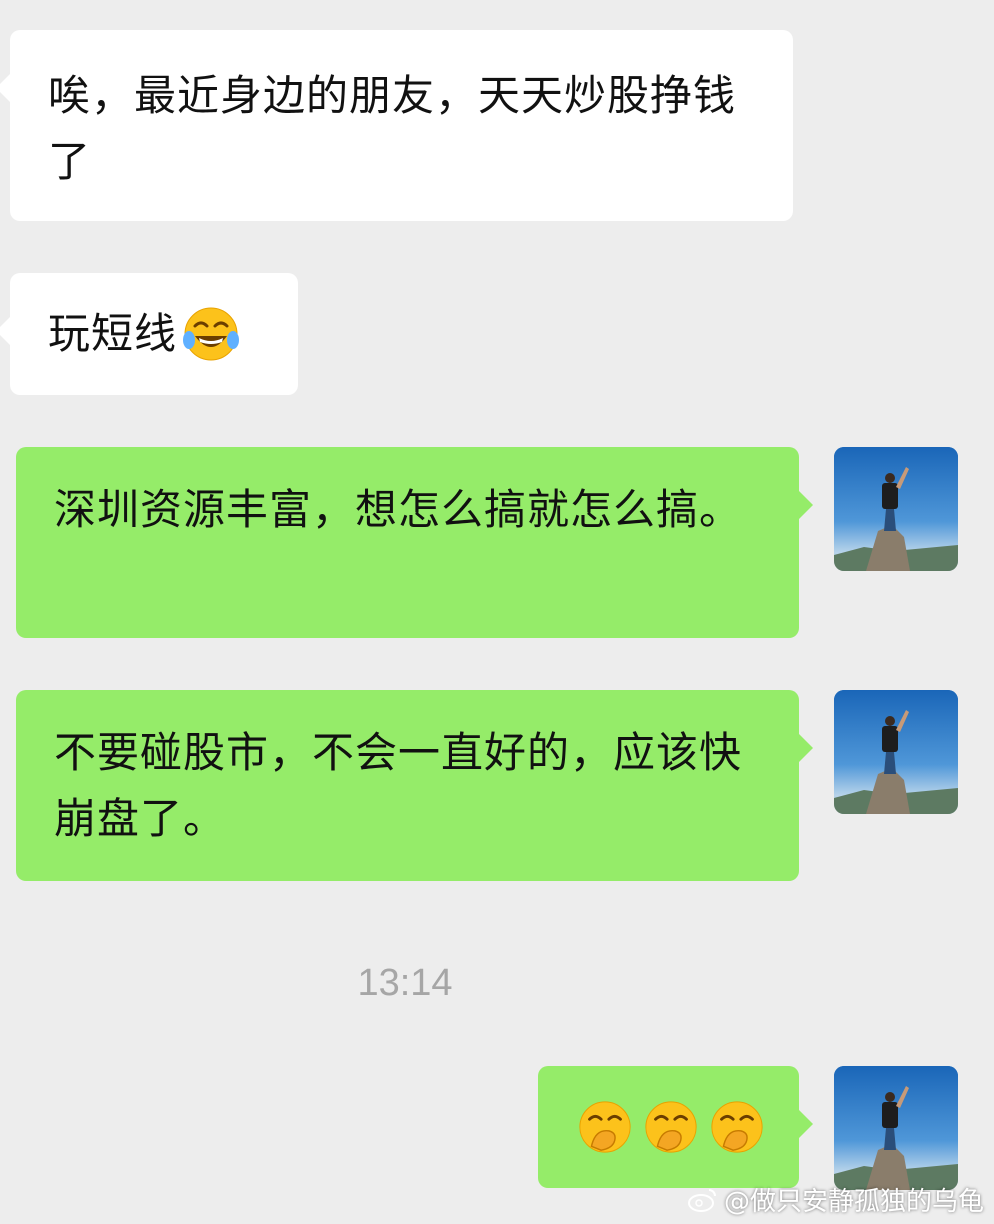  What do you see at coordinates (211, 334) in the screenshot?
I see `face-with-tears-of-joy-icon` at bounding box center [211, 334].